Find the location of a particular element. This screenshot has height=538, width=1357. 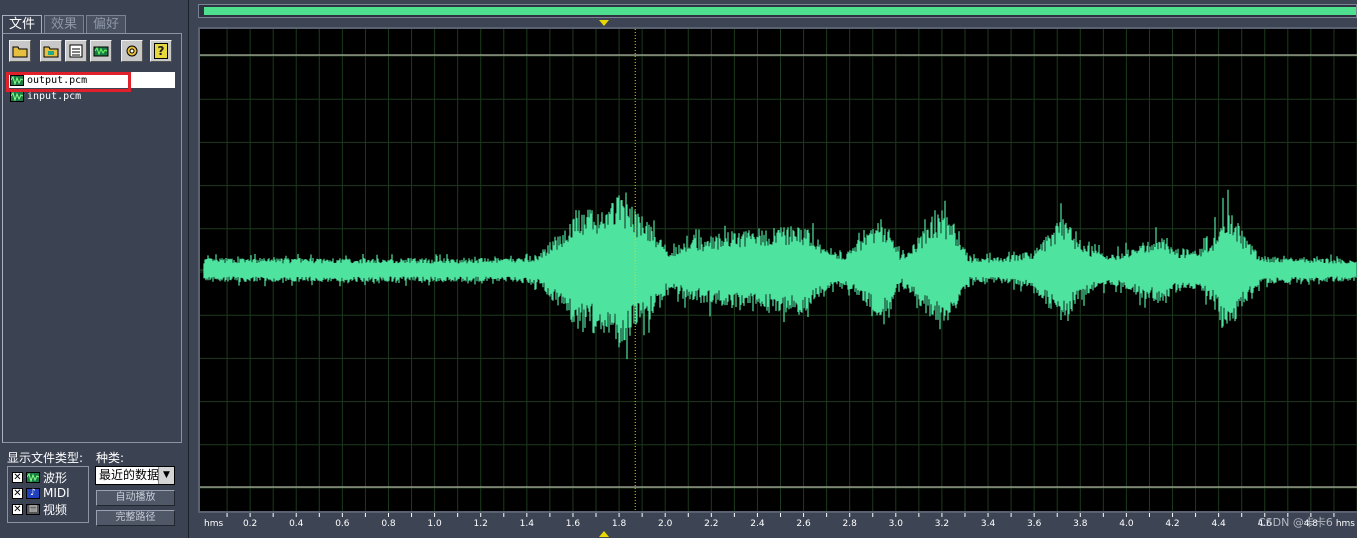

open-file-button is located at coordinates (20, 51).